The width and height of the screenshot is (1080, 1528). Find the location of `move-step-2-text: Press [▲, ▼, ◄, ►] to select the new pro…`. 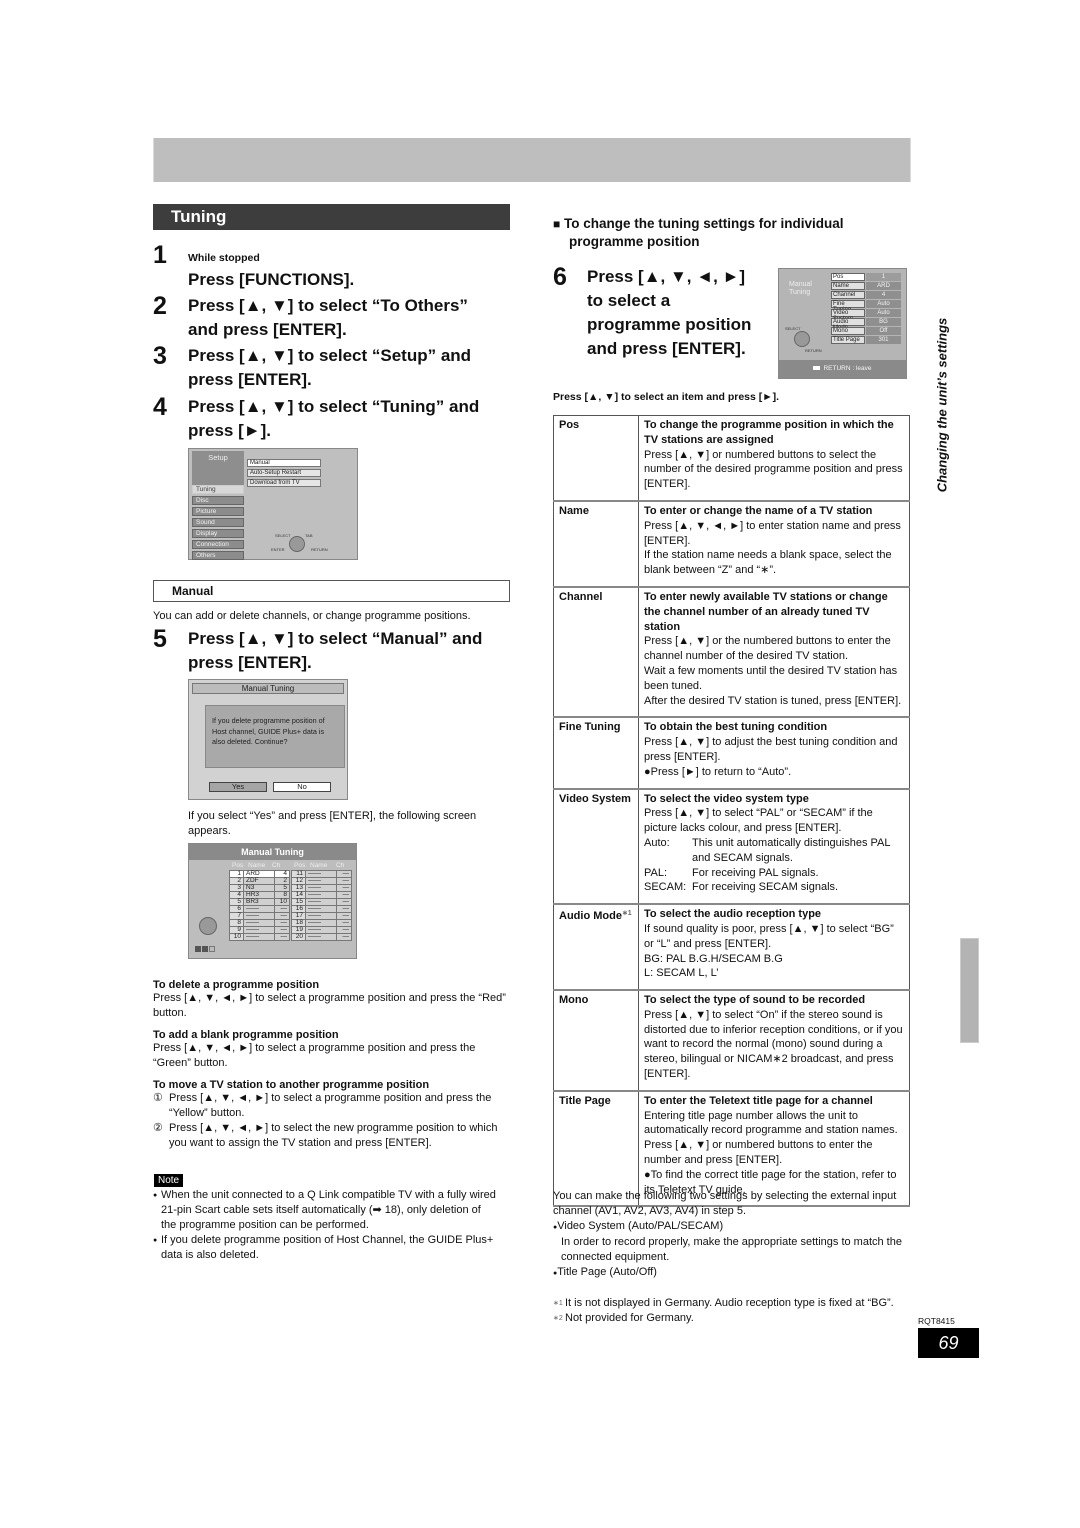

move-step-2-text: Press [▲, ▼, ◄, ►] to select the new pro… is located at coordinates (333, 1135).